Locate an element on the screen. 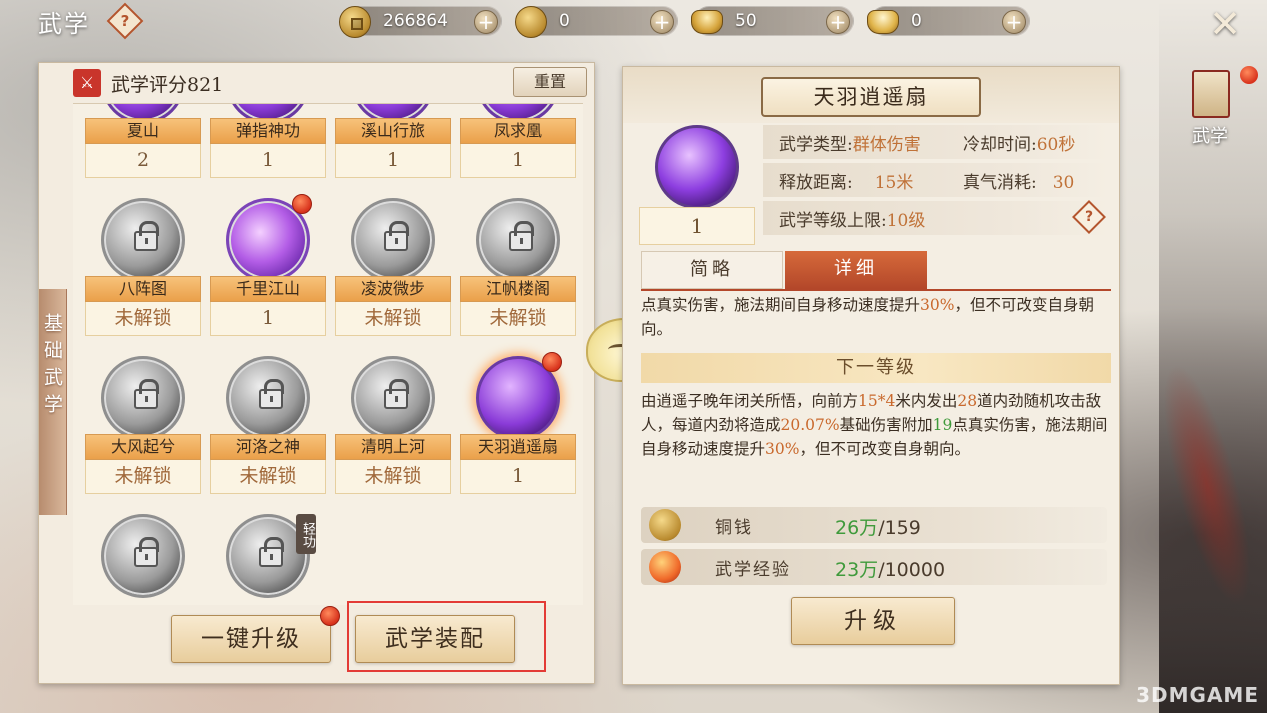  gold-ingot-icon is located at coordinates (707, 22).